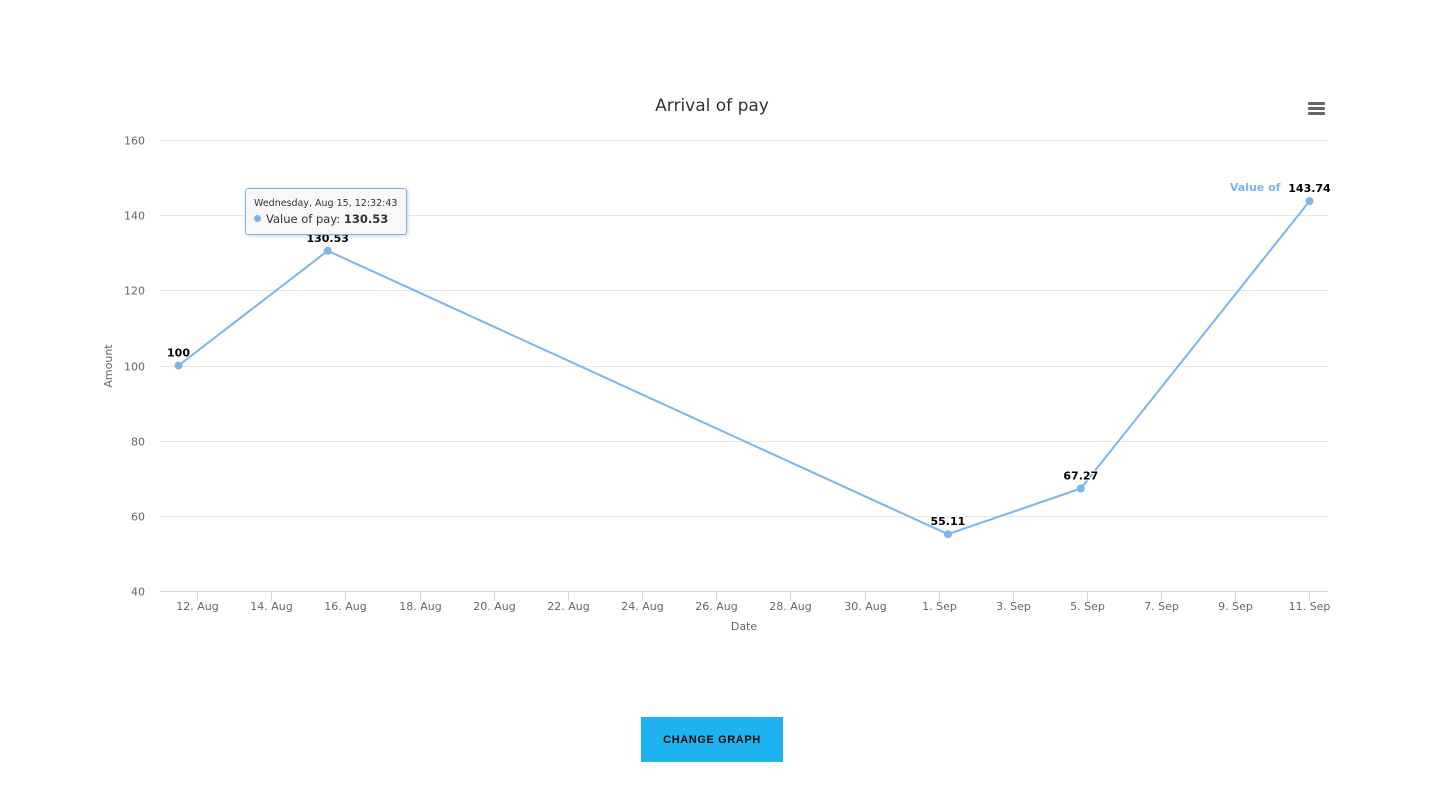  Describe the element at coordinates (138, 442) in the screenshot. I see `y-tick-label: 80` at that location.